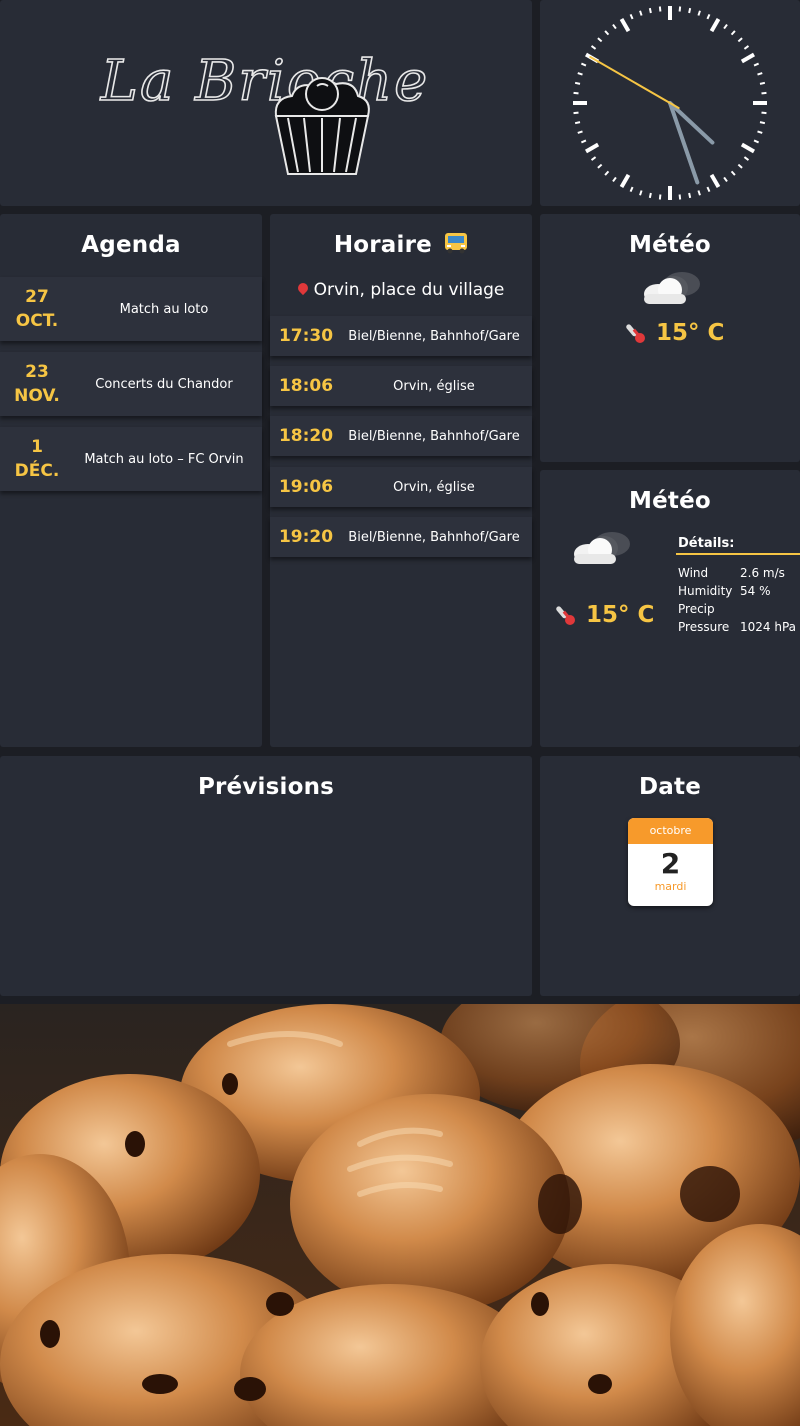 The image size is (800, 1426). I want to click on agenda-day: 1, so click(37, 447).